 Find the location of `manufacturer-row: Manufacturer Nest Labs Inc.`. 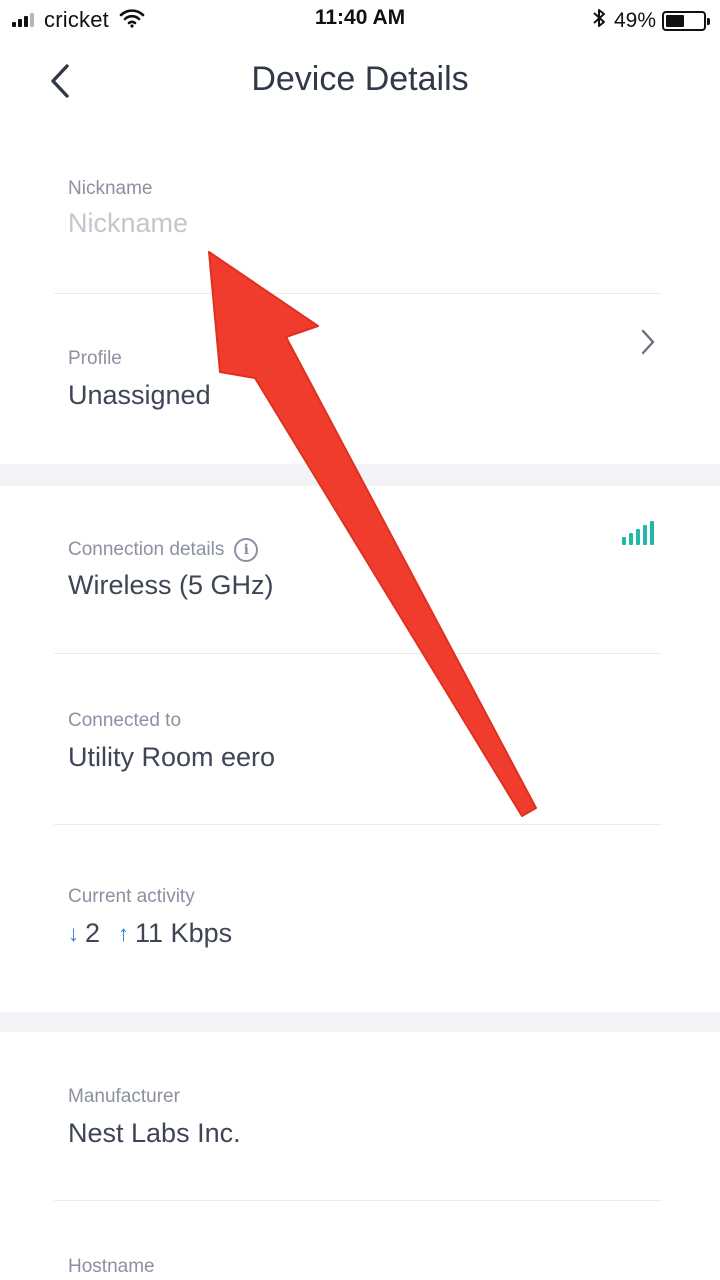

manufacturer-row: Manufacturer Nest Labs Inc. is located at coordinates (360, 1117).